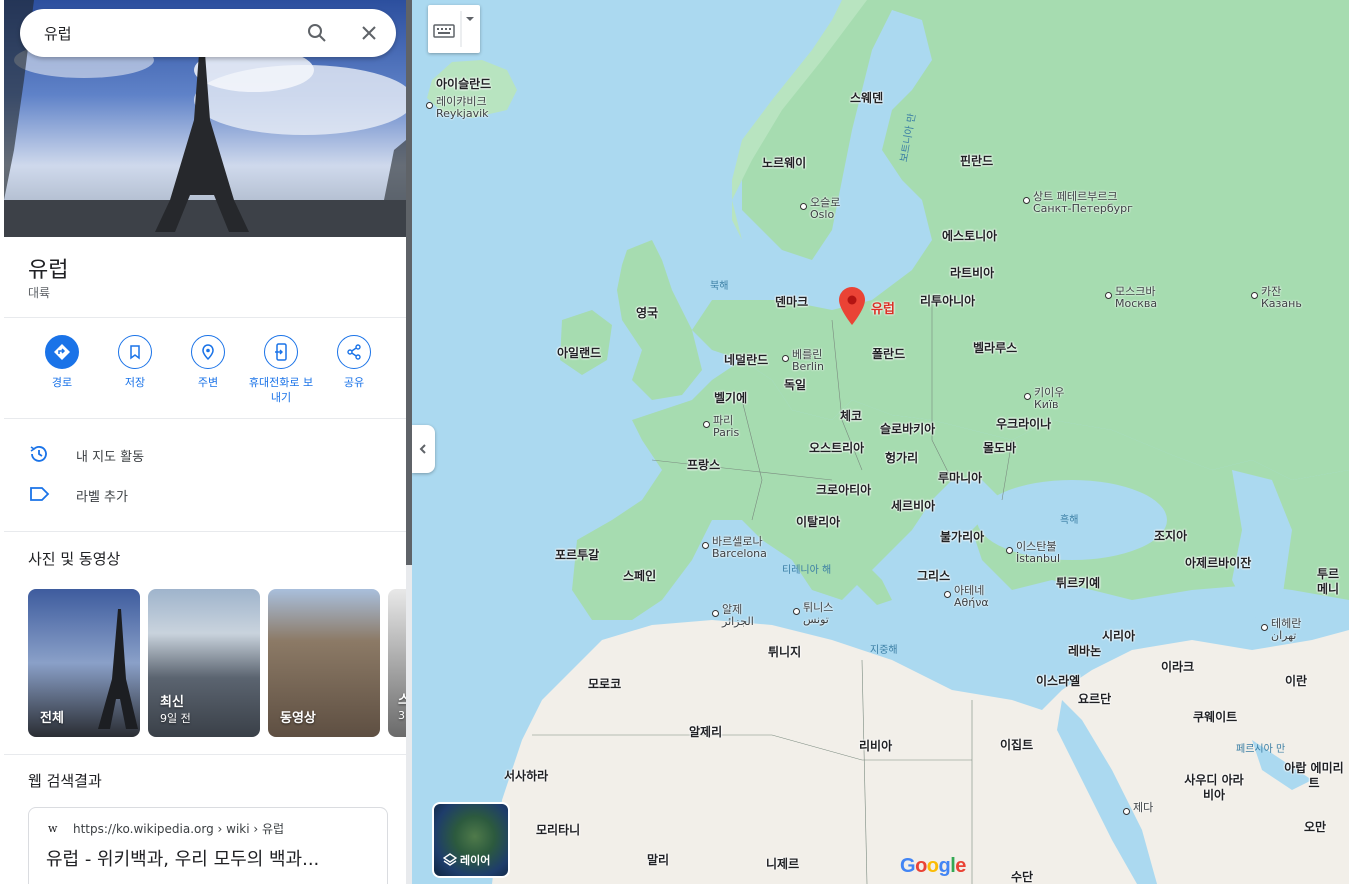  What do you see at coordinates (317, 33) in the screenshot?
I see `search-icon` at bounding box center [317, 33].